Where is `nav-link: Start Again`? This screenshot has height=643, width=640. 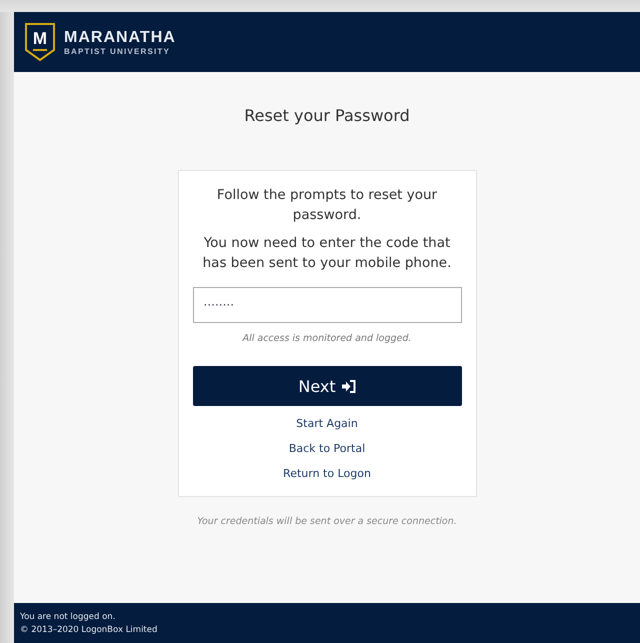
nav-link: Start Again is located at coordinates (327, 424).